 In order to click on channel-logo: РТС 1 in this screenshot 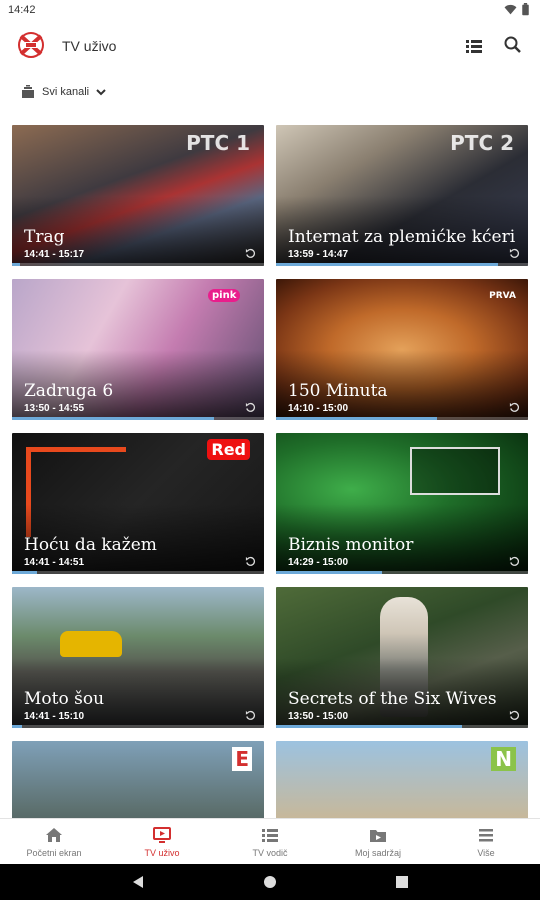, I will do `click(218, 143)`.